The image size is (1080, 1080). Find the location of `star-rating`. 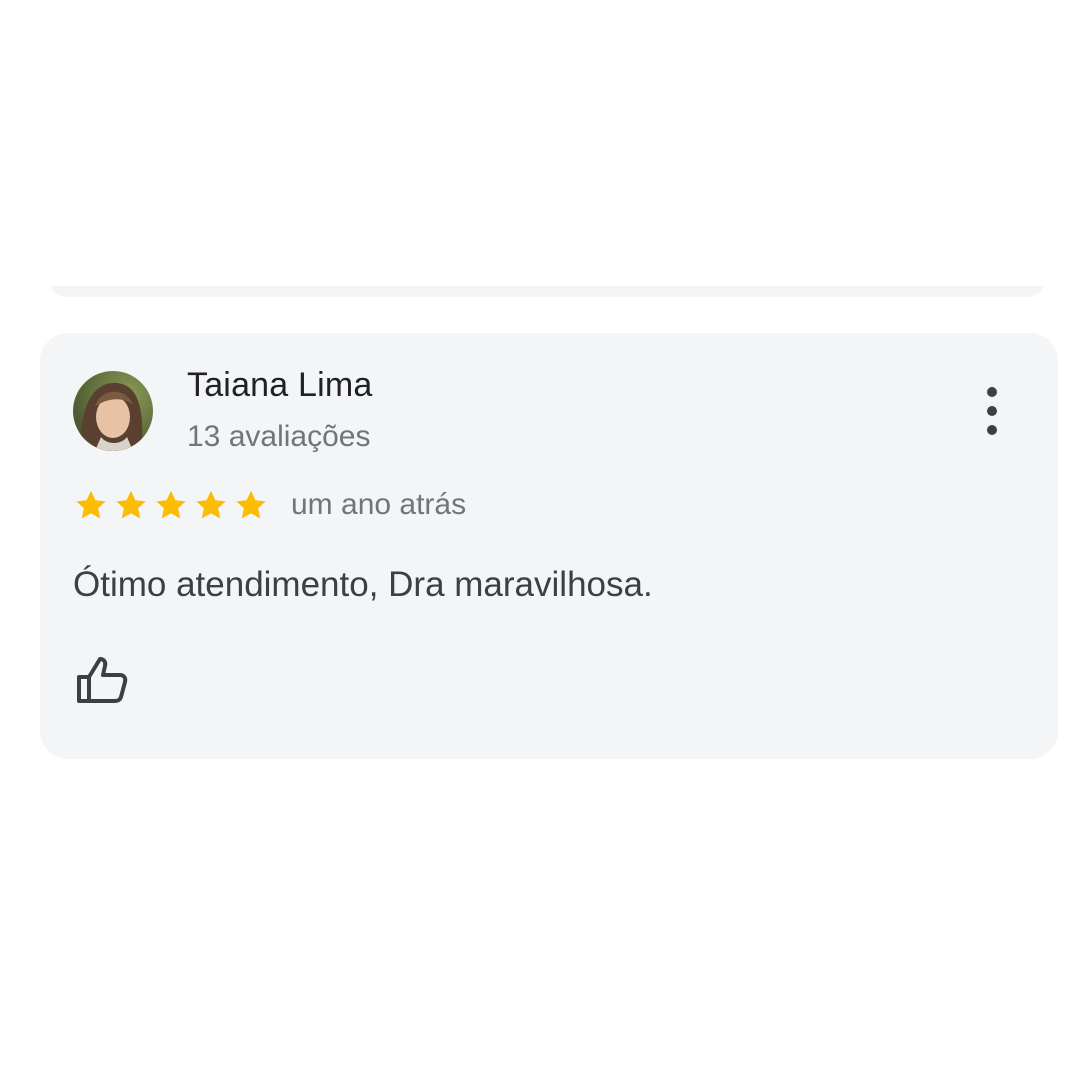

star-rating is located at coordinates (171, 505).